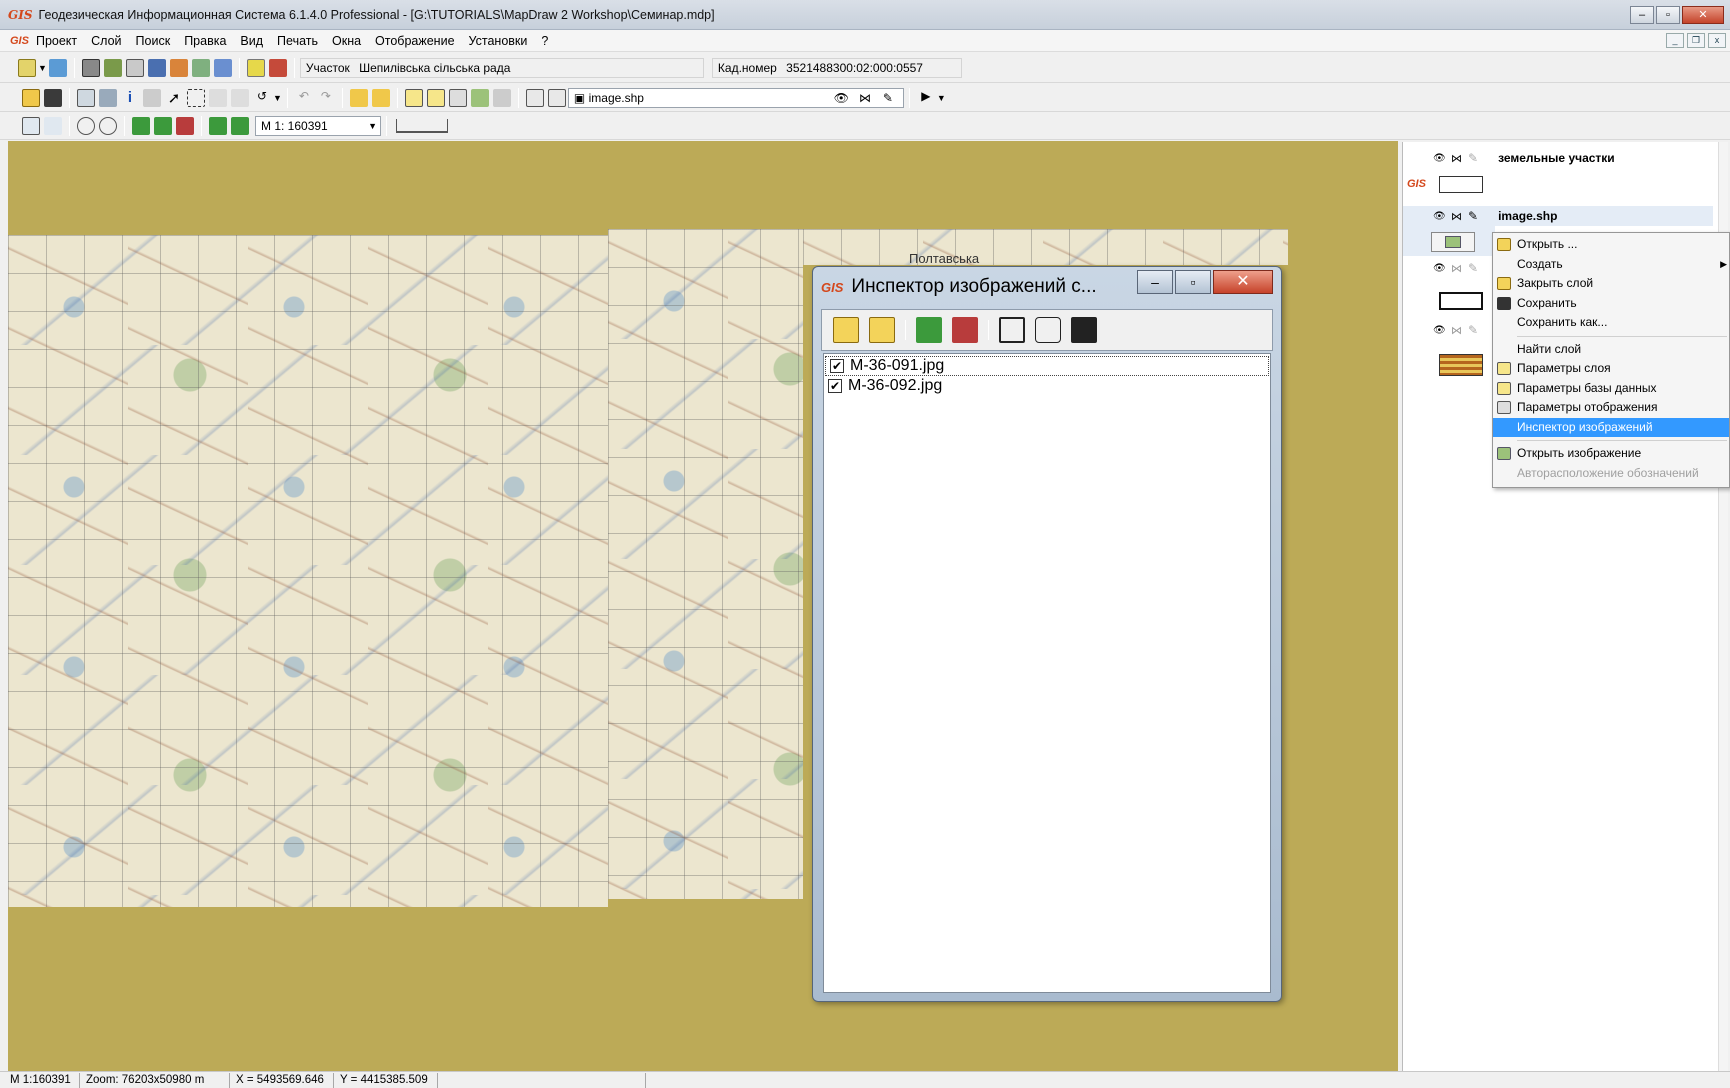 The height and width of the screenshot is (1088, 1730). What do you see at coordinates (277, 67) in the screenshot?
I see `report-icon` at bounding box center [277, 67].